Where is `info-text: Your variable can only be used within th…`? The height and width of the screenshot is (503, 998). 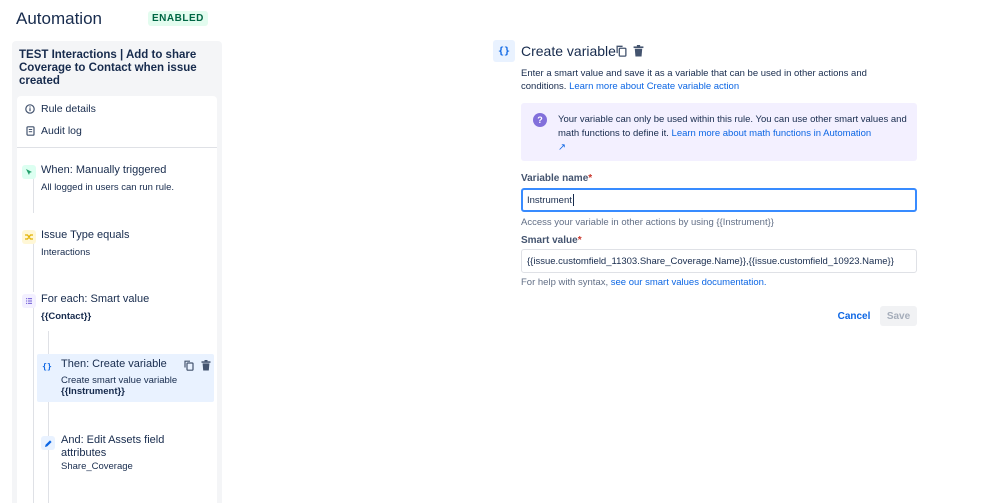
info-text: Your variable can only be used within th… is located at coordinates (733, 134).